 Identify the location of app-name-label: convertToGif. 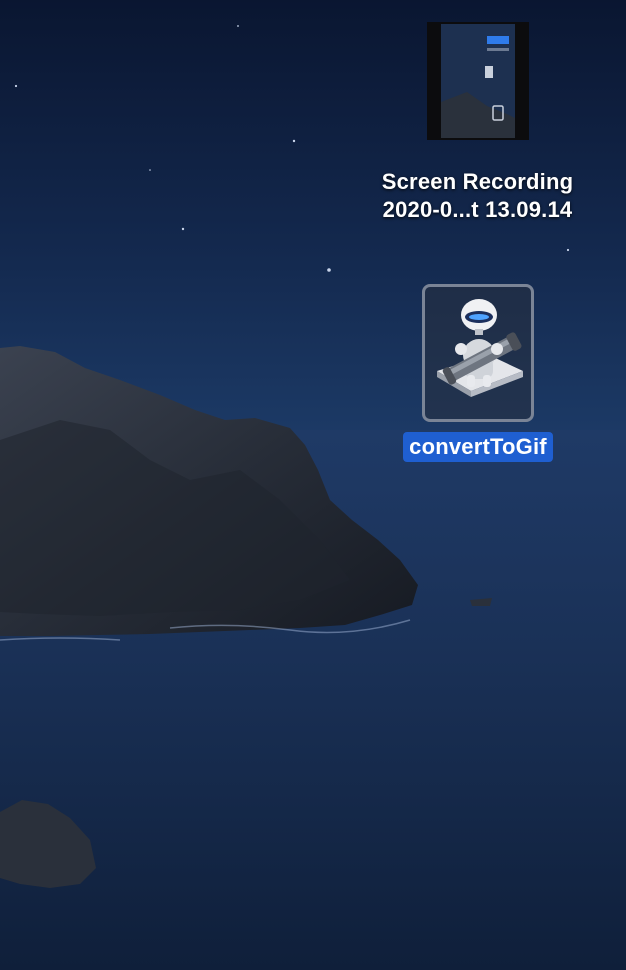
(478, 447).